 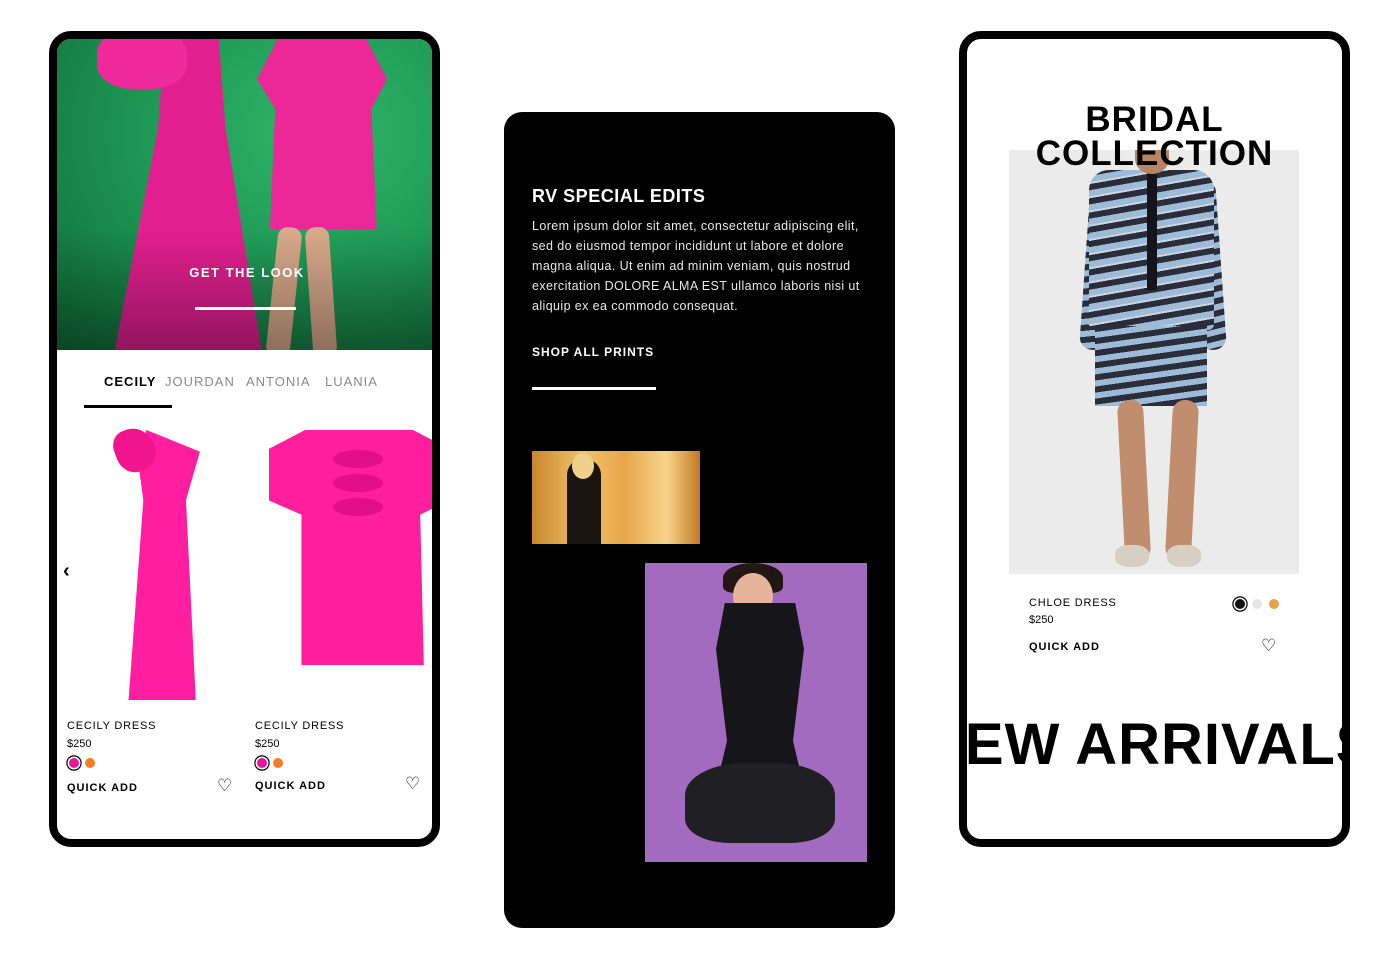 What do you see at coordinates (278, 381) in the screenshot?
I see `tab-antonia: ANTONIA` at bounding box center [278, 381].